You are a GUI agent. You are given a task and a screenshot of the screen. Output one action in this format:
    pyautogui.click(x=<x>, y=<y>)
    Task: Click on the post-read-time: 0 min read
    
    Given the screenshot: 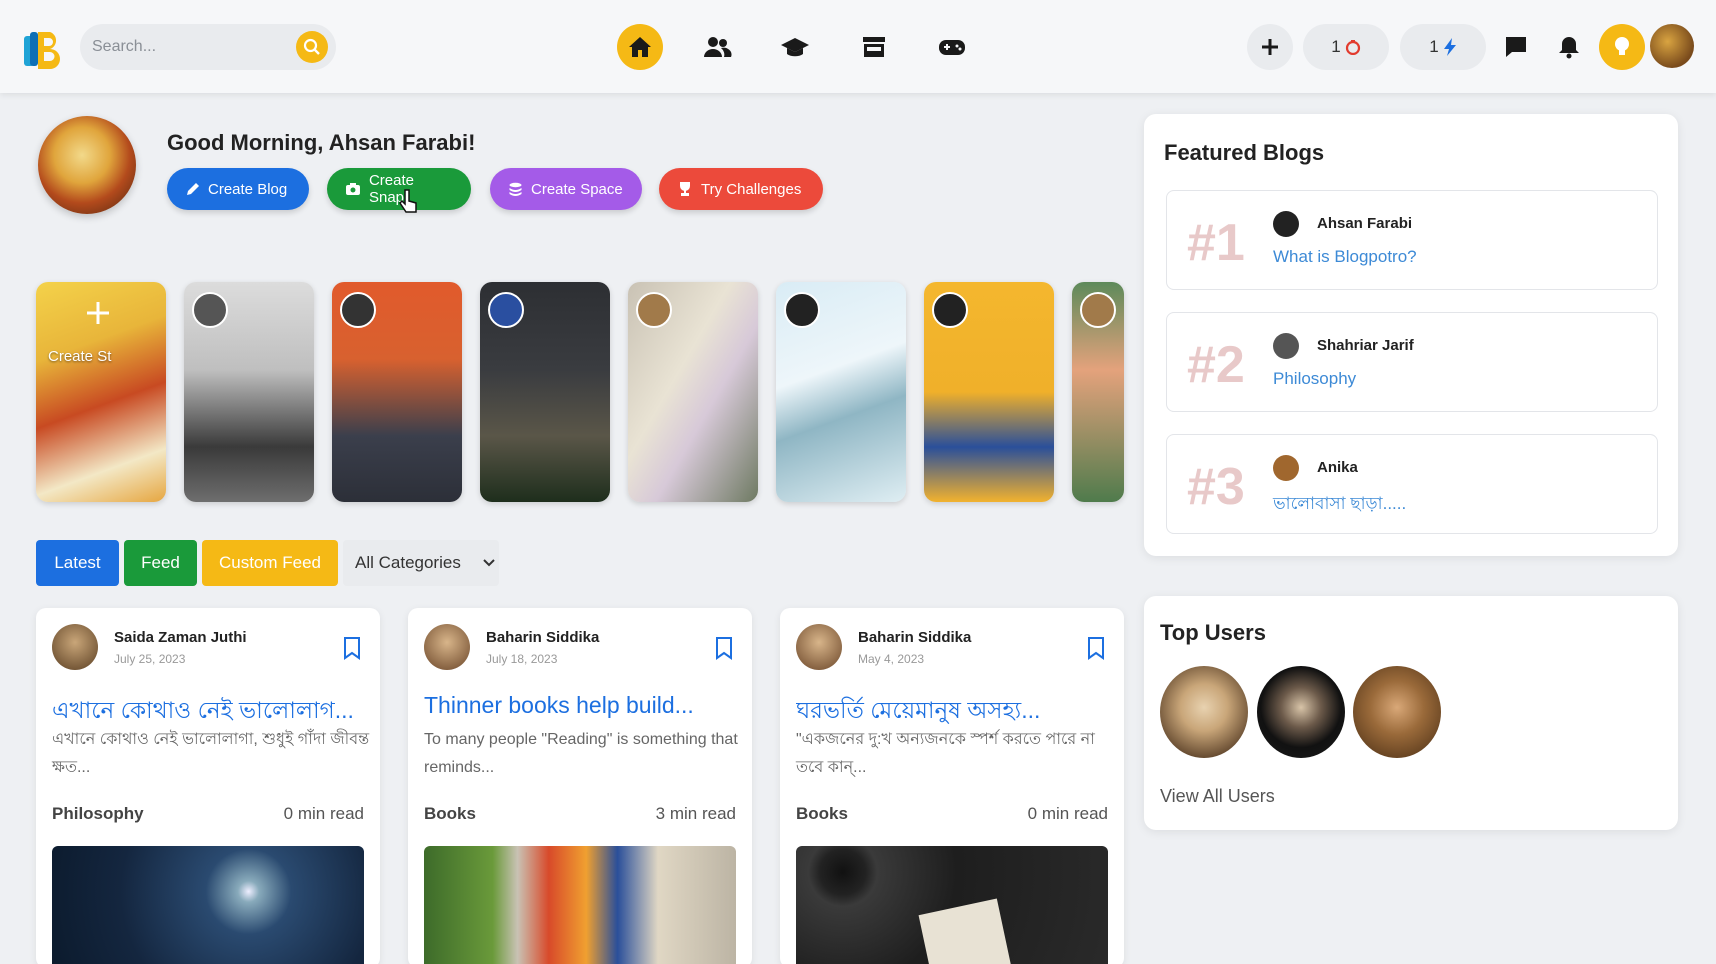 What is the action you would take?
    pyautogui.click(x=323, y=813)
    